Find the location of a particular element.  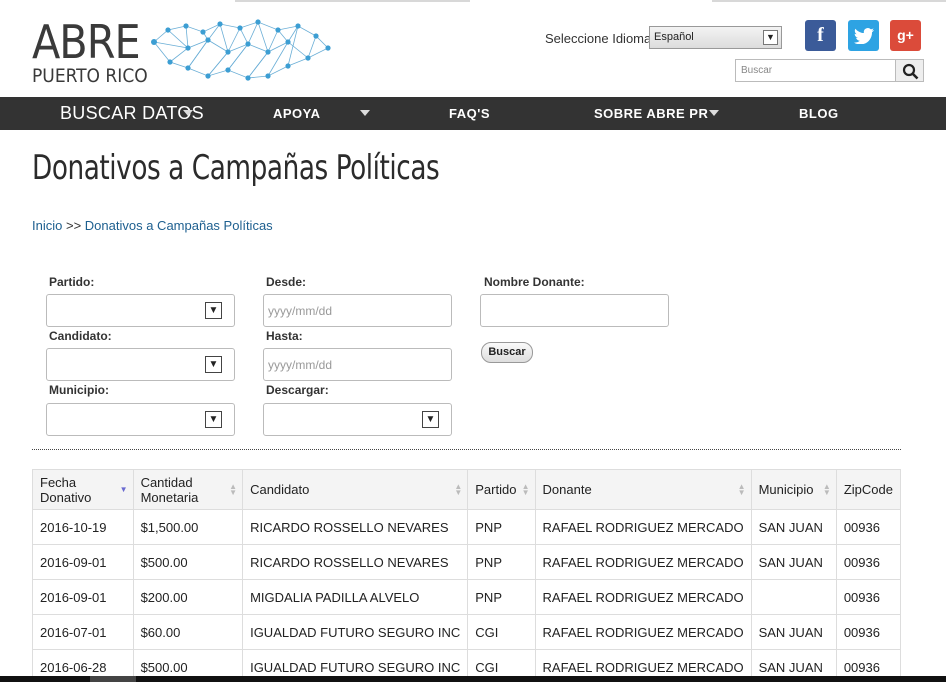

nav-item-blog: BLOG is located at coordinates (819, 113).